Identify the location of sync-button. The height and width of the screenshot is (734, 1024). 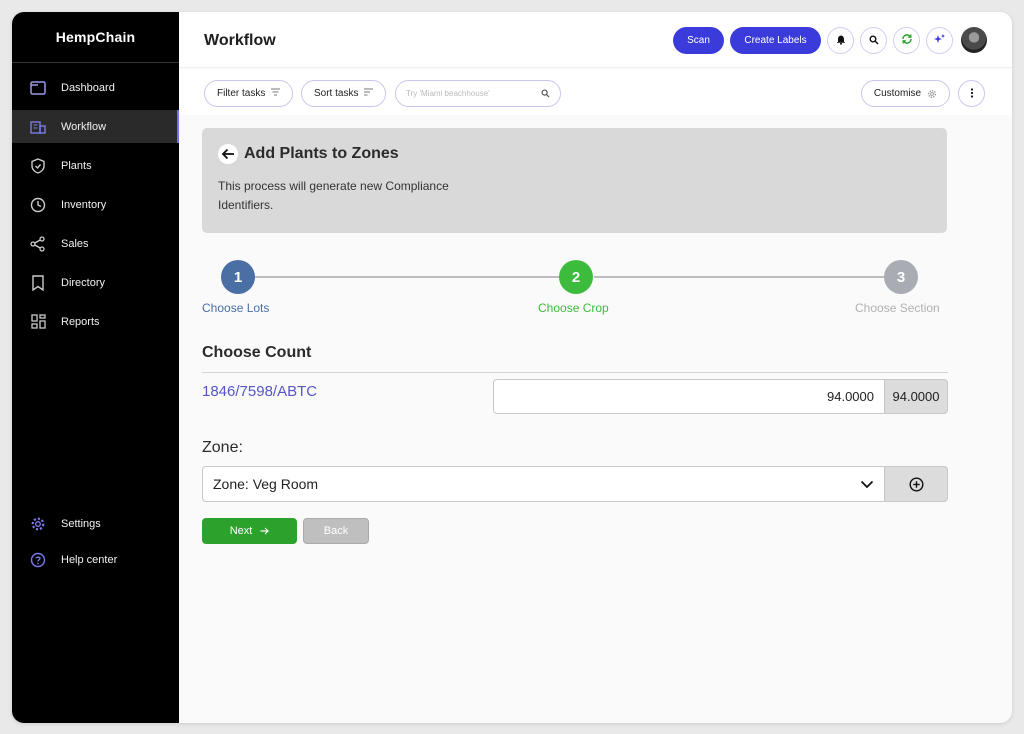
(906, 40).